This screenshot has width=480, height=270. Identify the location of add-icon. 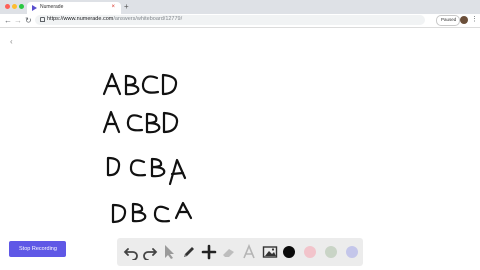
(209, 252).